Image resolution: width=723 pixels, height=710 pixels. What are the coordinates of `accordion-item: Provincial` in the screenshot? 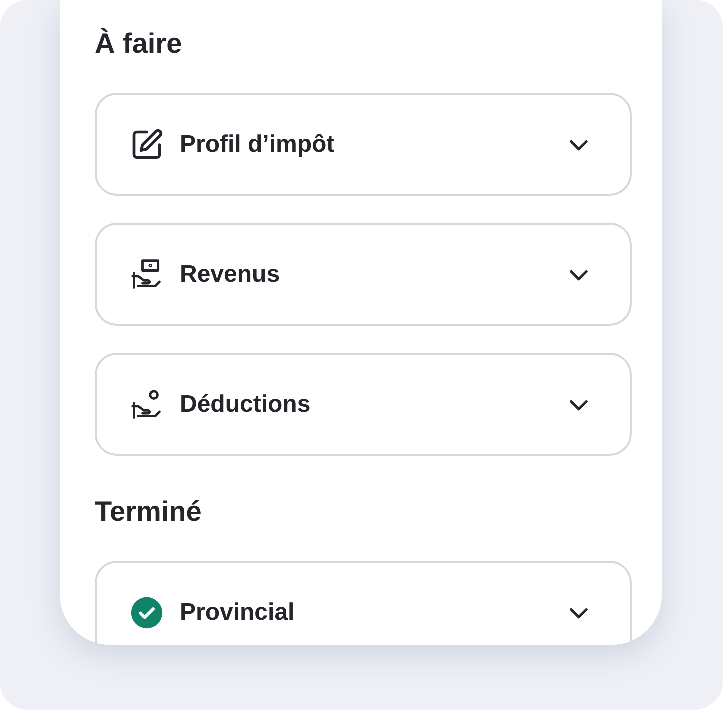 It's located at (363, 603).